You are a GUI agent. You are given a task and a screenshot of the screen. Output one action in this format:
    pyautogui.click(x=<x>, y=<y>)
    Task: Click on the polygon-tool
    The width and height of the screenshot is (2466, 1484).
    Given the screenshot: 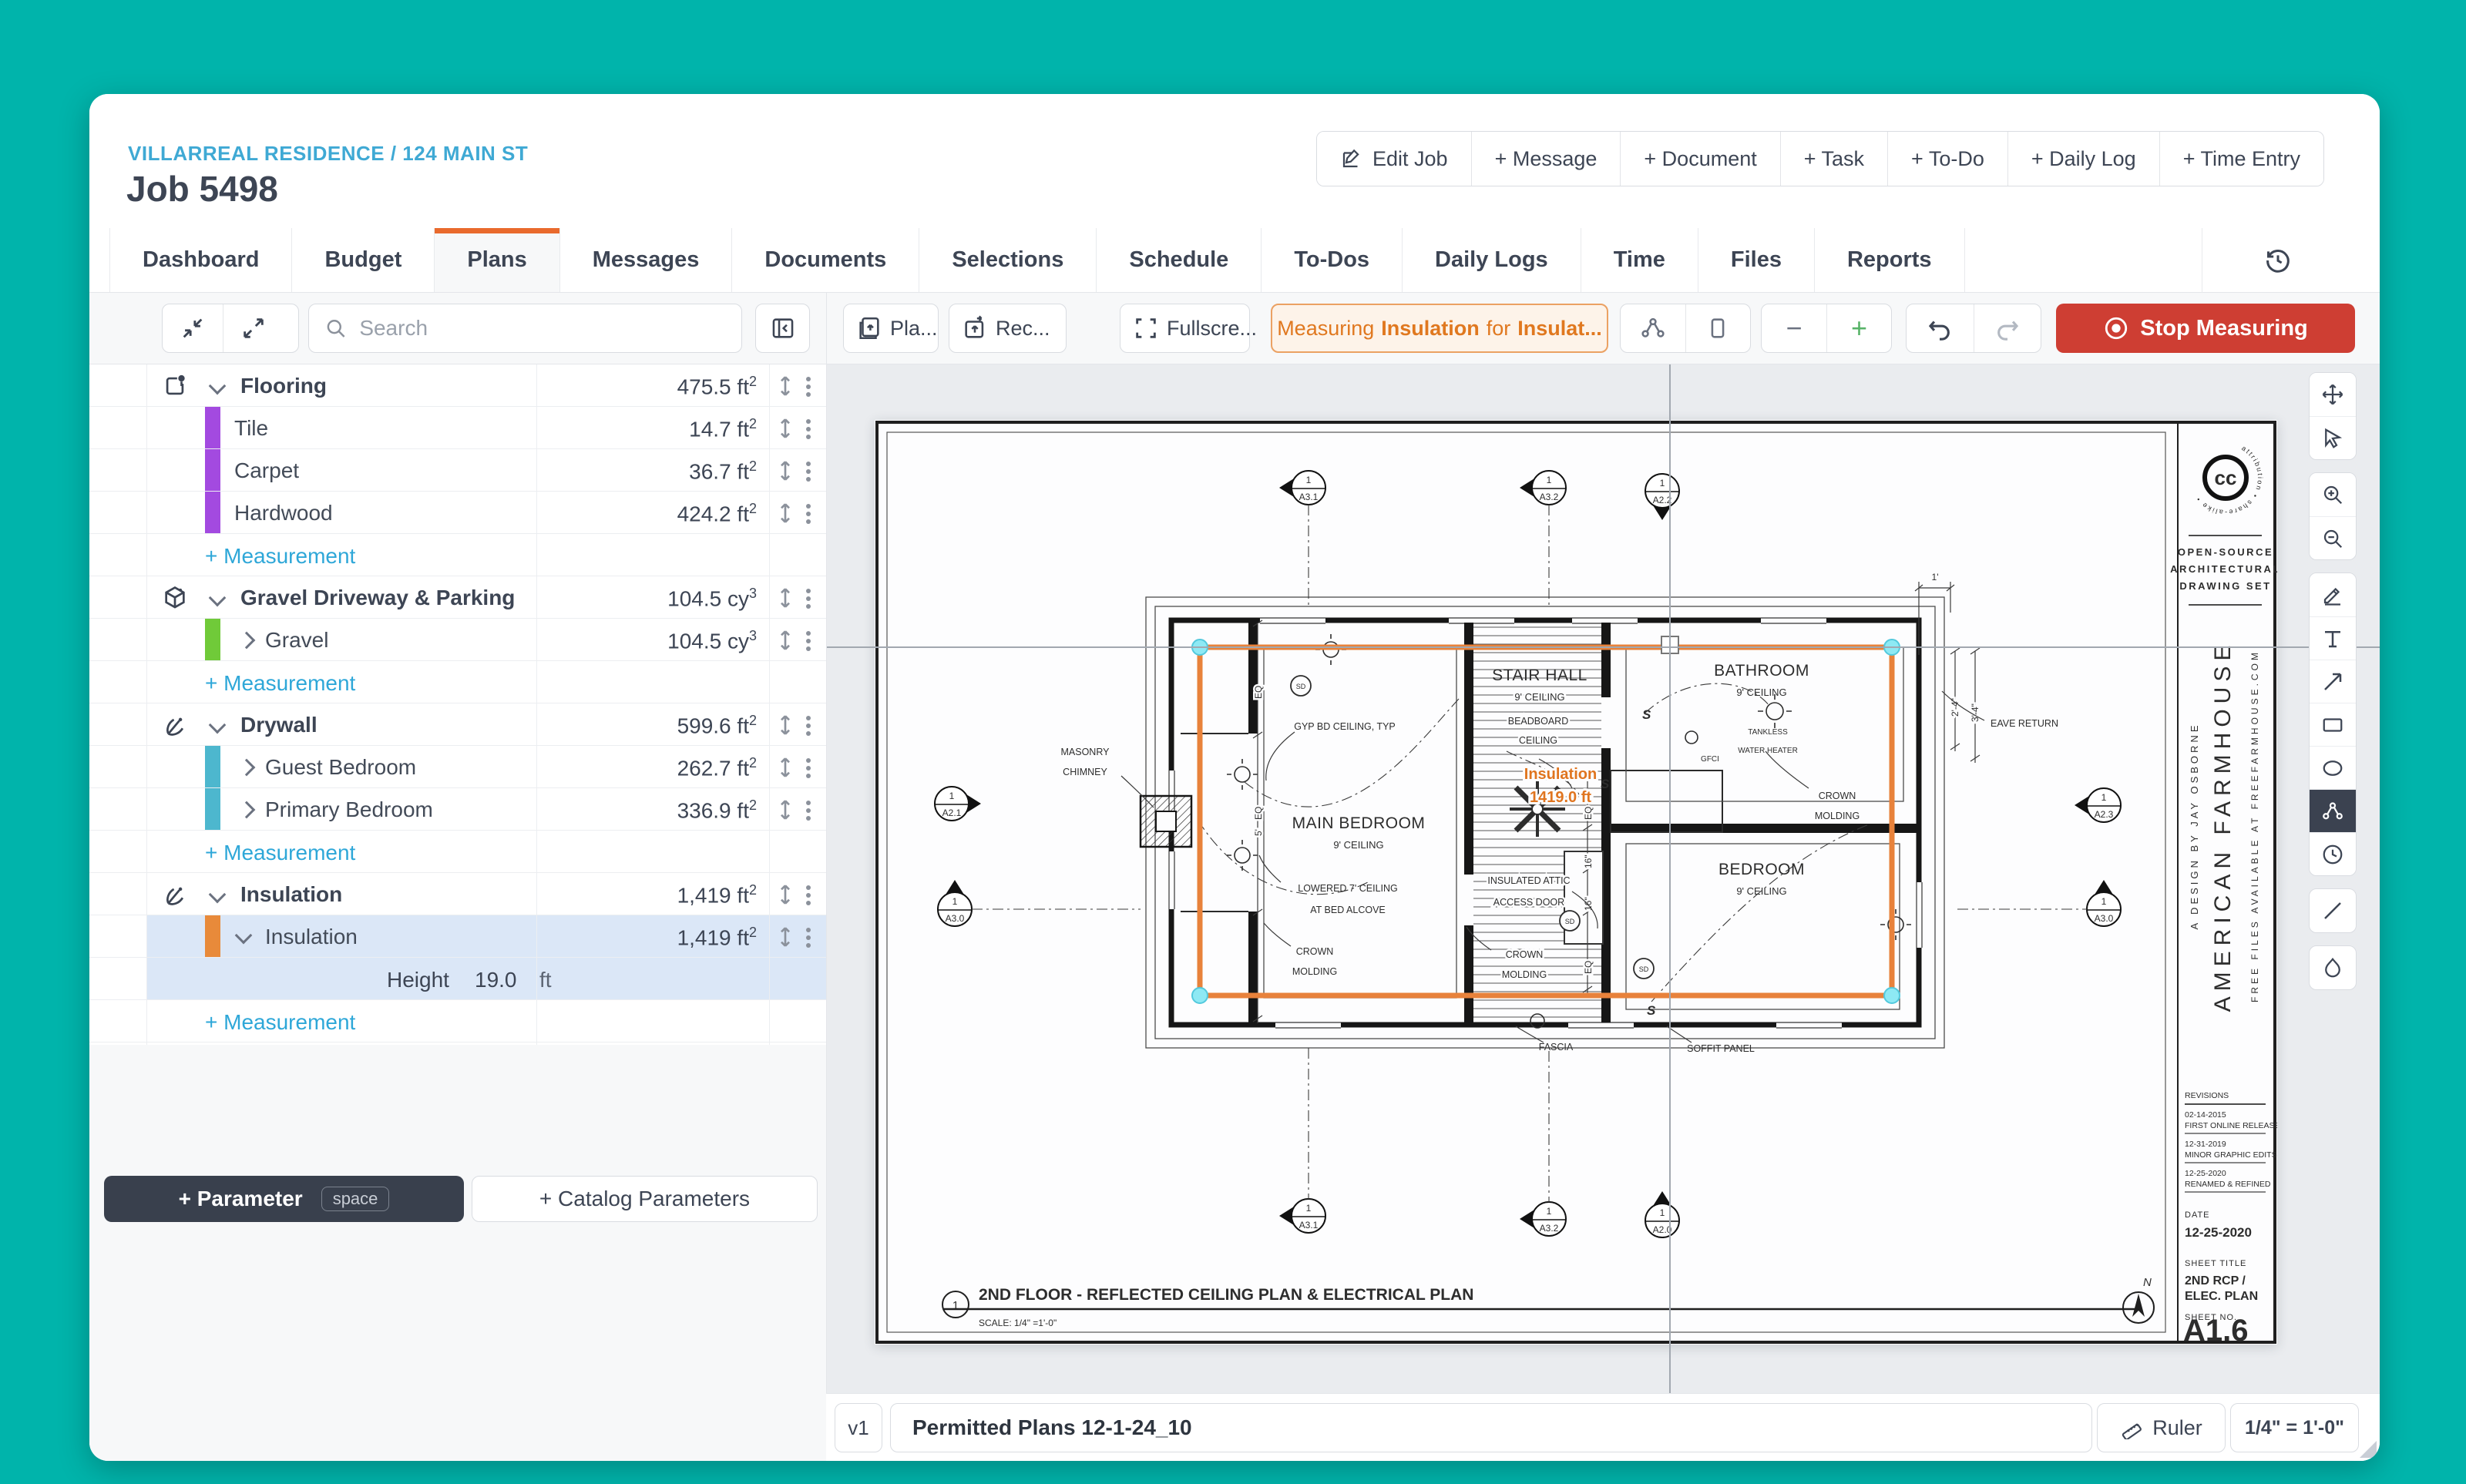 What is the action you would take?
    pyautogui.click(x=2333, y=967)
    